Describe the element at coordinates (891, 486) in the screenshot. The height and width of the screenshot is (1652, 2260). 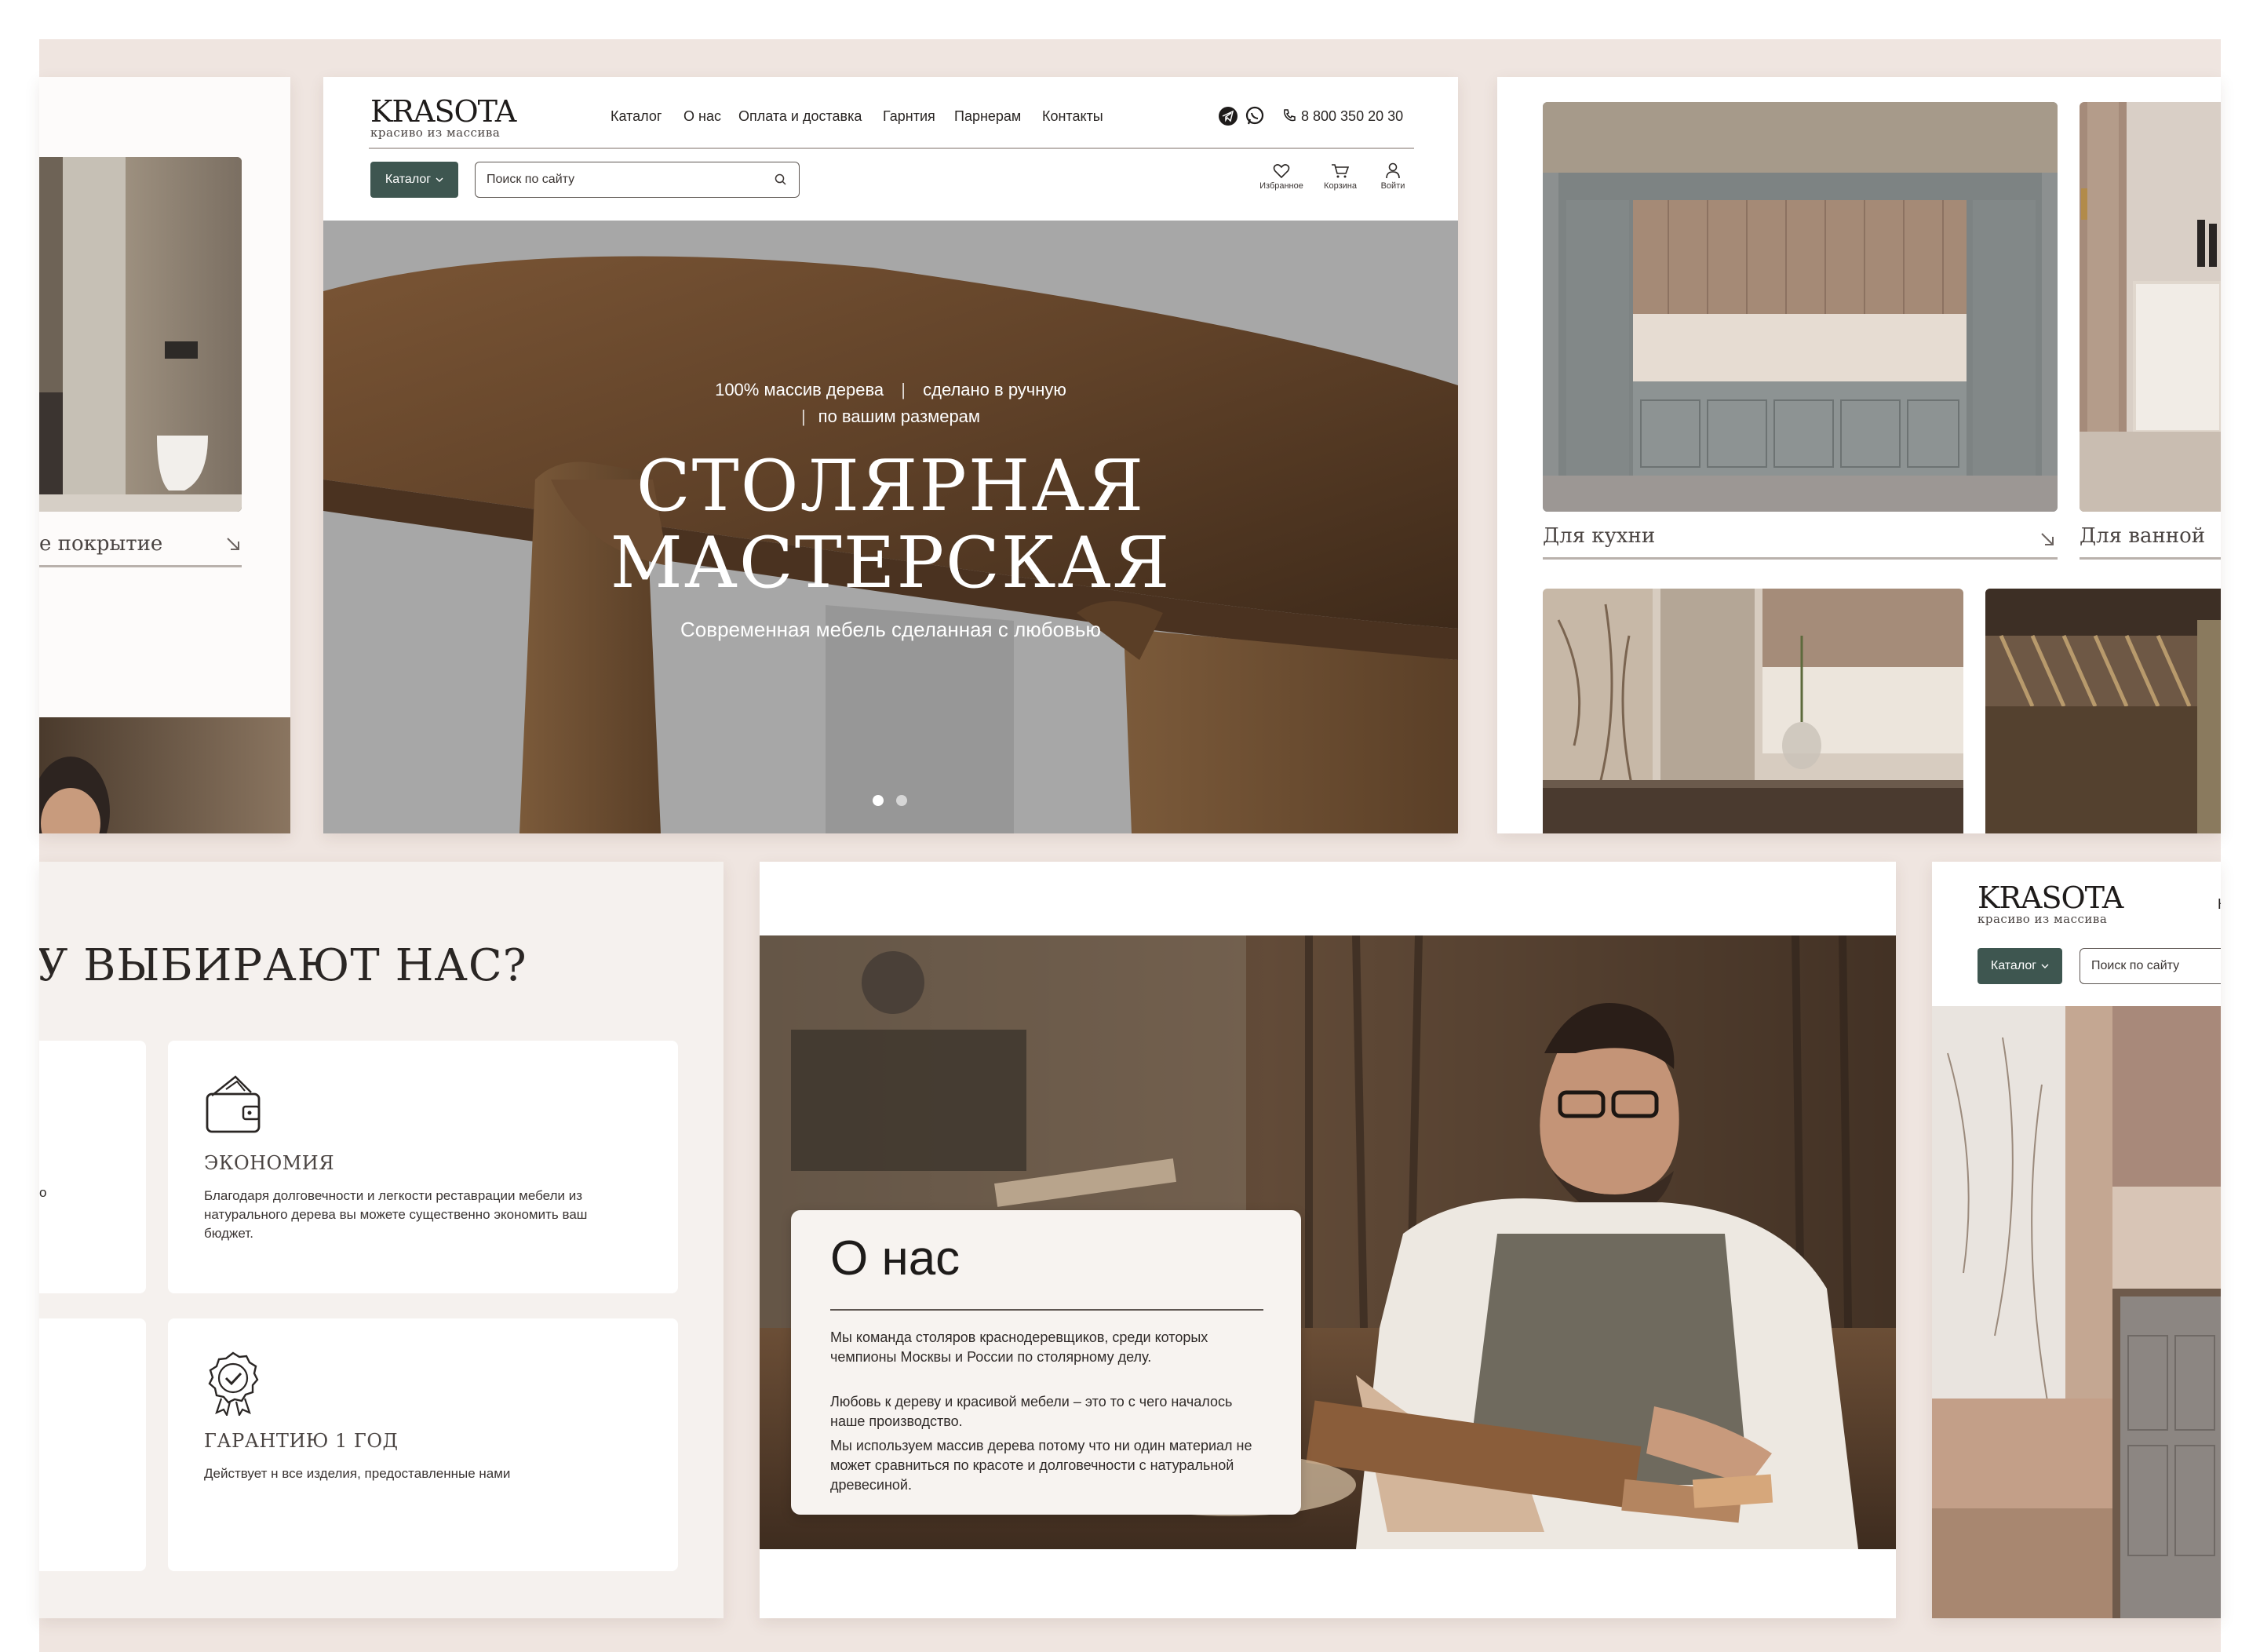
I see `hero-title-line1: СТОЛЯРНАЯ` at that location.